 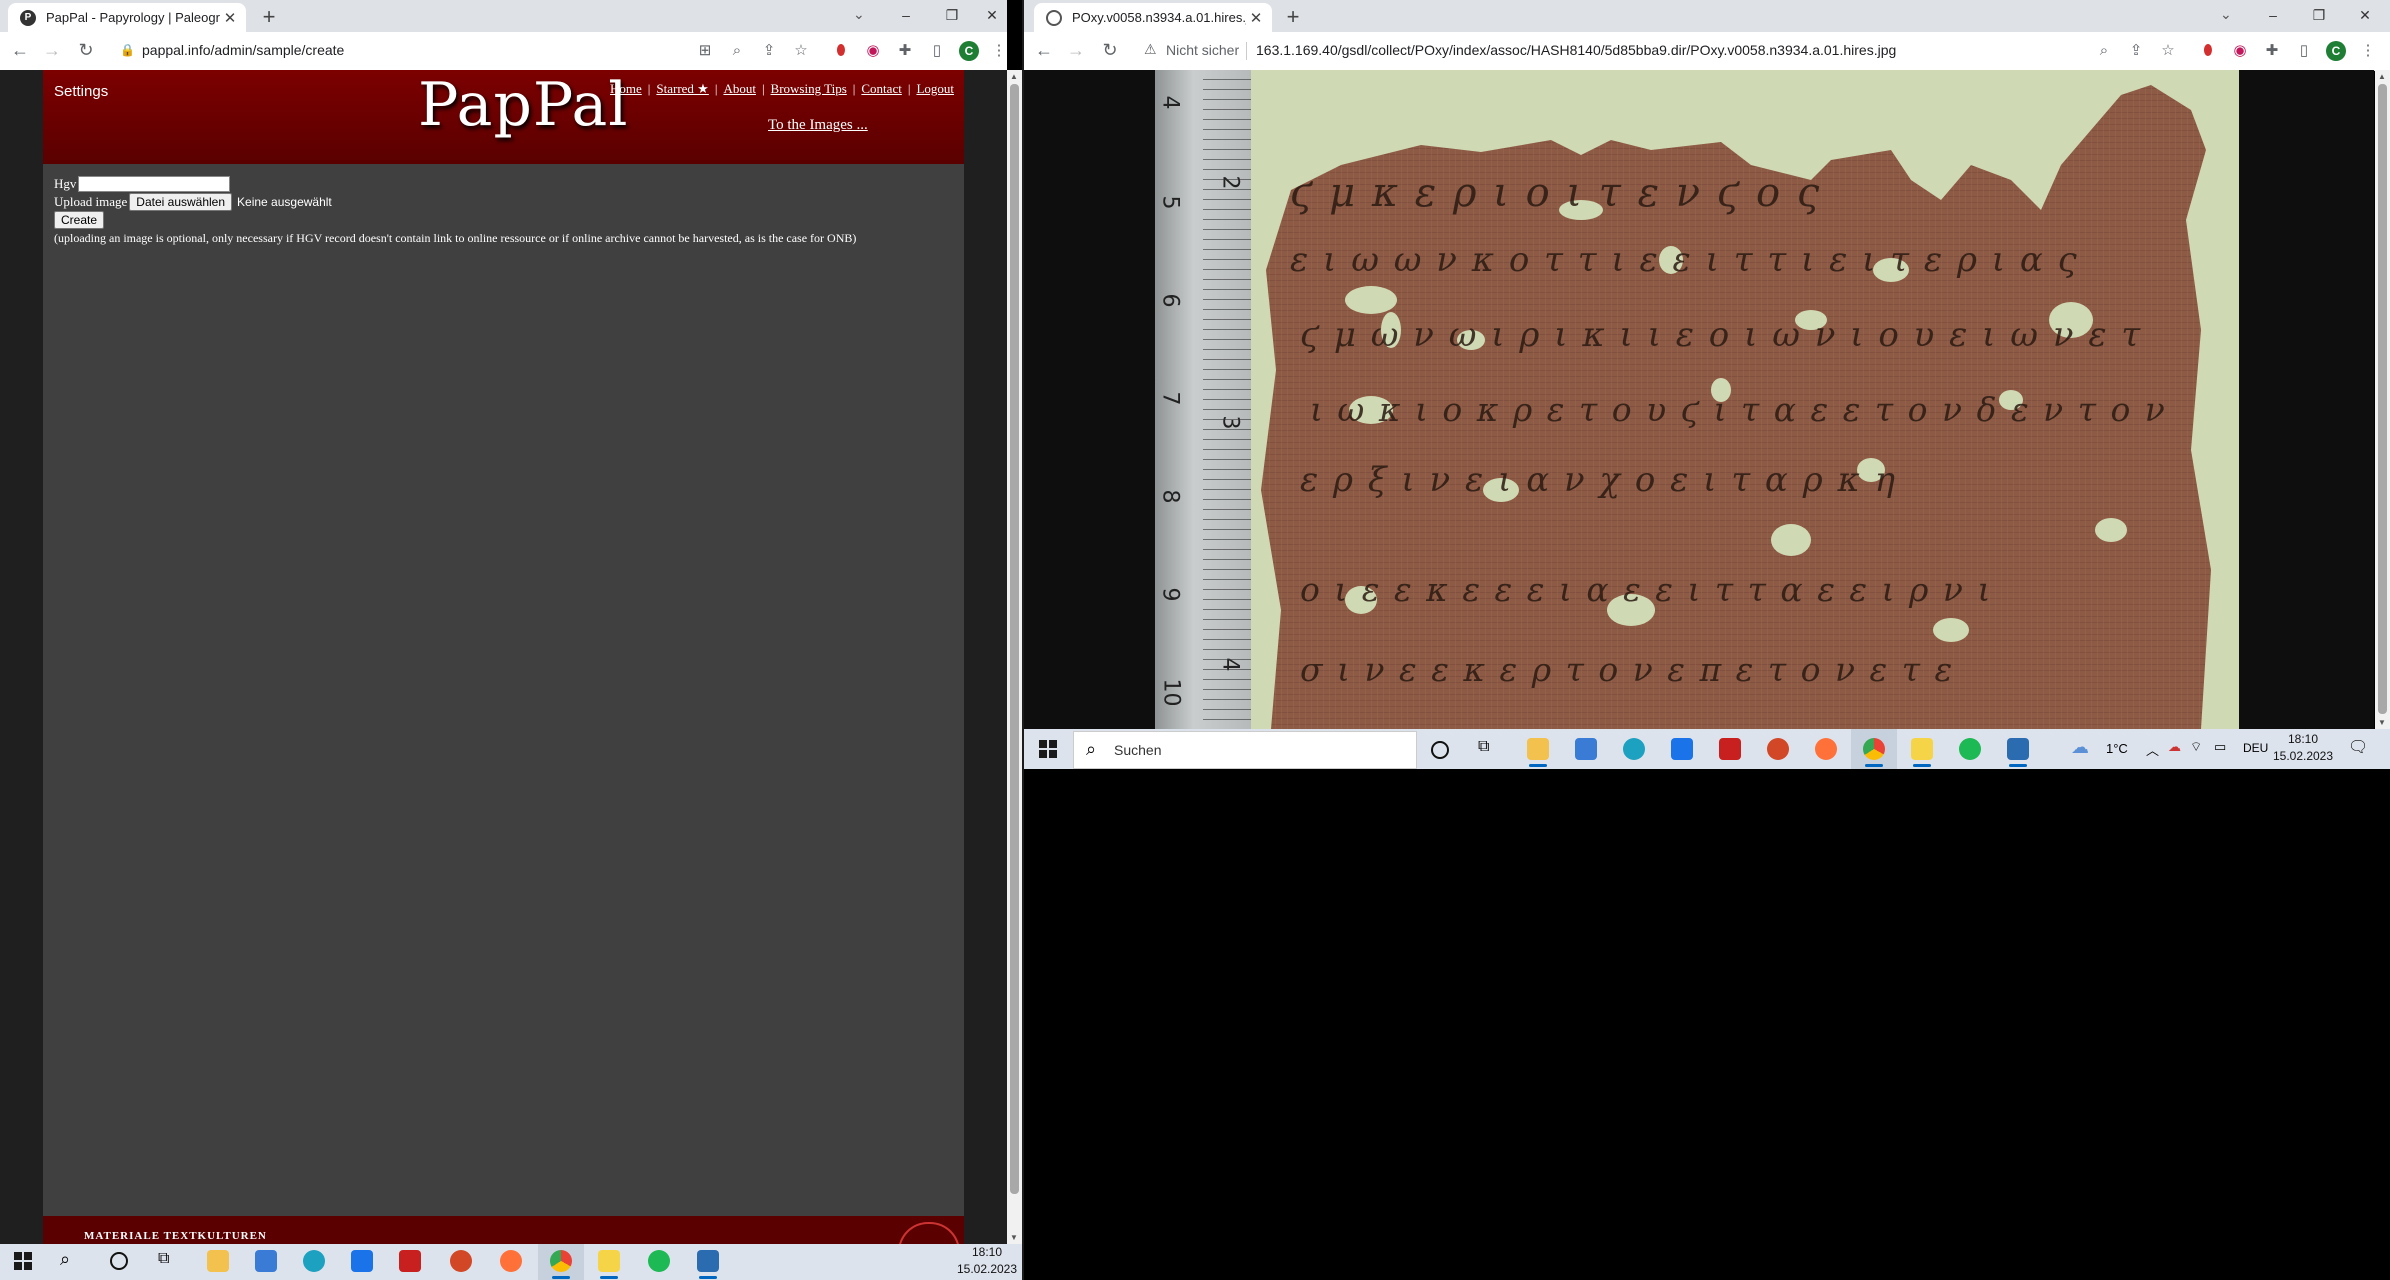 I want to click on lock-icon: 🔒, so click(x=127, y=50).